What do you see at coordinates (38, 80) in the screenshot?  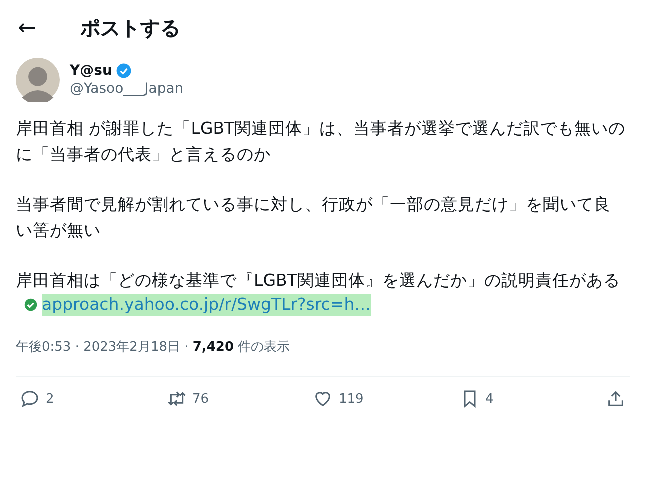 I see `avatar-icon` at bounding box center [38, 80].